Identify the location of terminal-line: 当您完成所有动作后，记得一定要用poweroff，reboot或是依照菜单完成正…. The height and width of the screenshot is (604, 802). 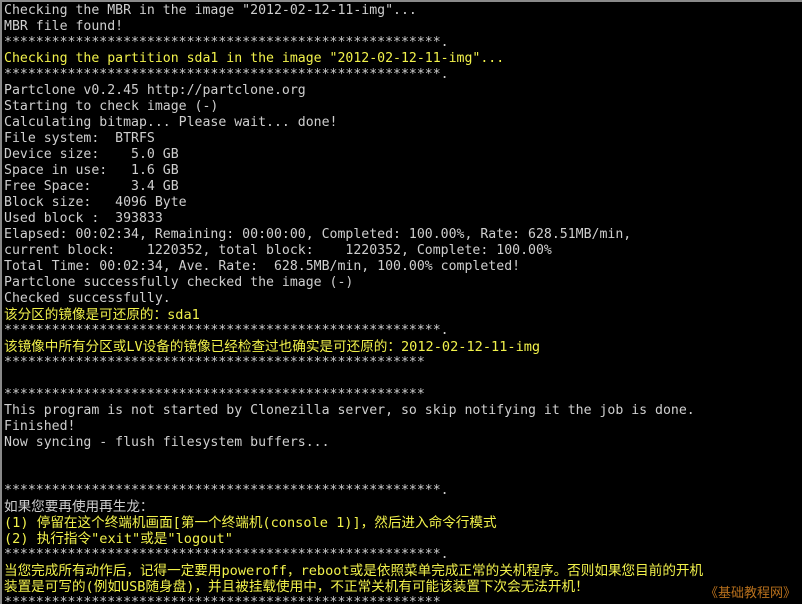
(354, 571).